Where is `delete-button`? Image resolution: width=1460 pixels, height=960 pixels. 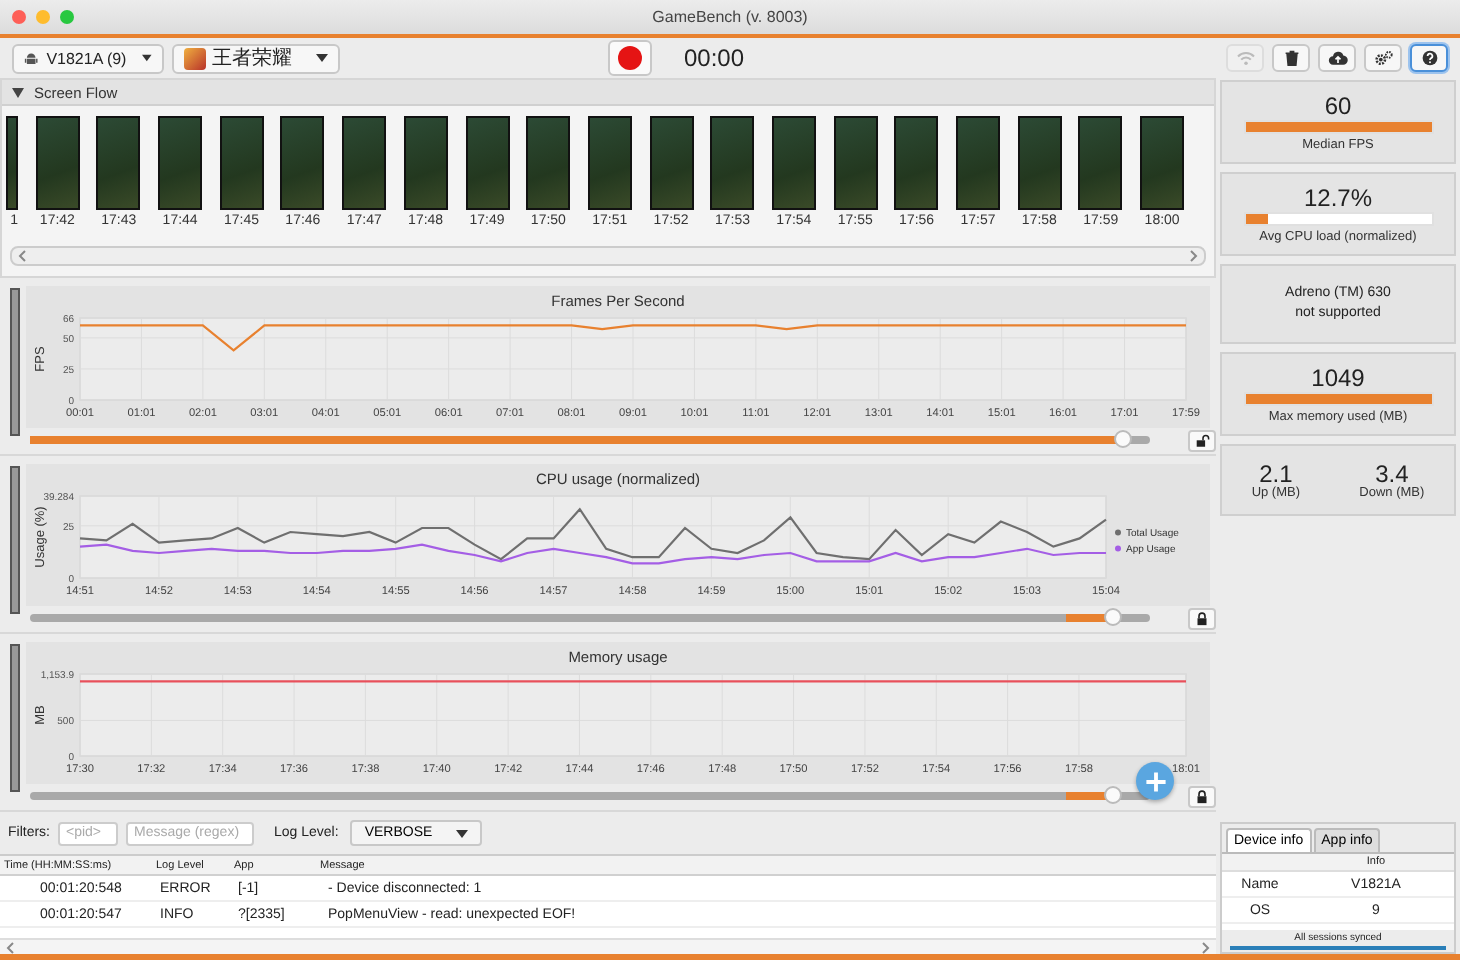 delete-button is located at coordinates (1291, 58).